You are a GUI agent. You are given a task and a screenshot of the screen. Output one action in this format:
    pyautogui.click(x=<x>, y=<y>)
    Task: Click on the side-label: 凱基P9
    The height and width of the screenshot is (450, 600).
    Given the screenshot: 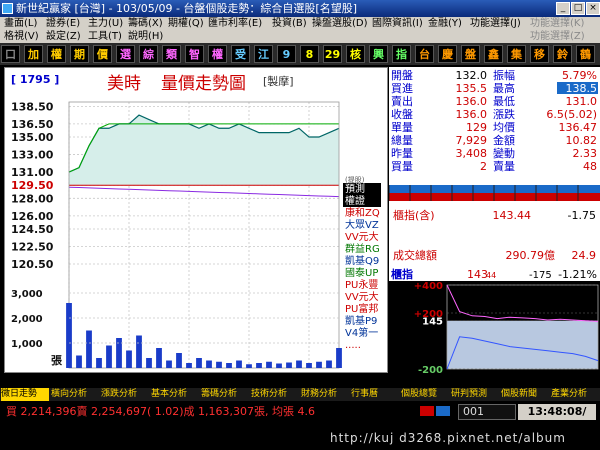 What is the action you would take?
    pyautogui.click(x=361, y=320)
    